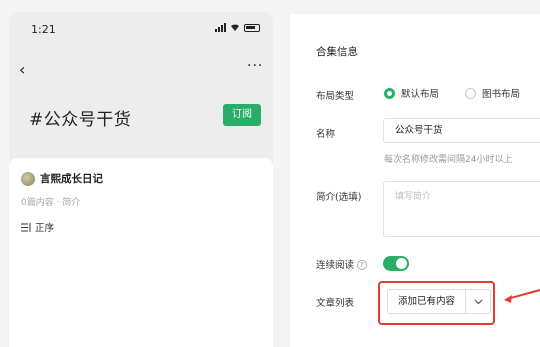 The width and height of the screenshot is (540, 347). What do you see at coordinates (396, 263) in the screenshot?
I see `continuous-reading-toggle` at bounding box center [396, 263].